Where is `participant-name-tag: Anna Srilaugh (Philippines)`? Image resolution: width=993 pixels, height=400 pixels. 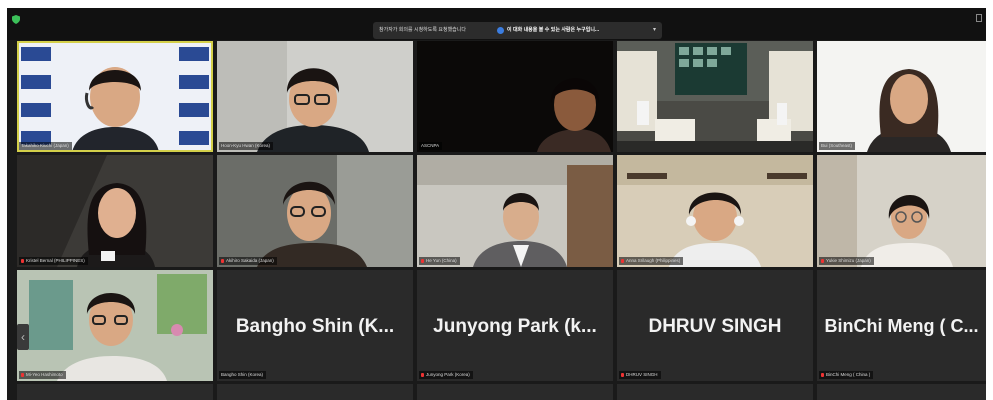
participant-name-tag: Anna Srilaugh (Philippines) is located at coordinates (651, 261).